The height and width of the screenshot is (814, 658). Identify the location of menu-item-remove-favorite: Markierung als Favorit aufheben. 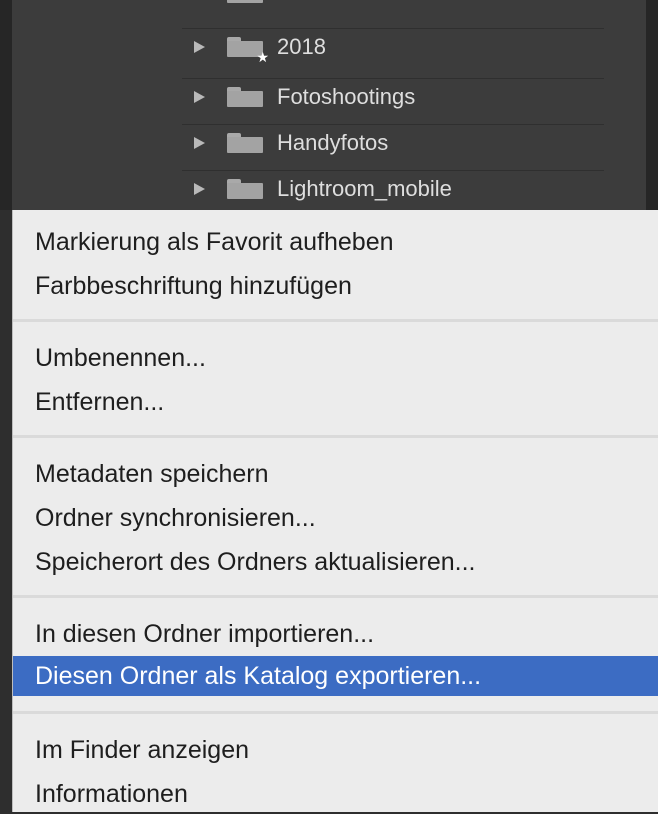
(335, 242).